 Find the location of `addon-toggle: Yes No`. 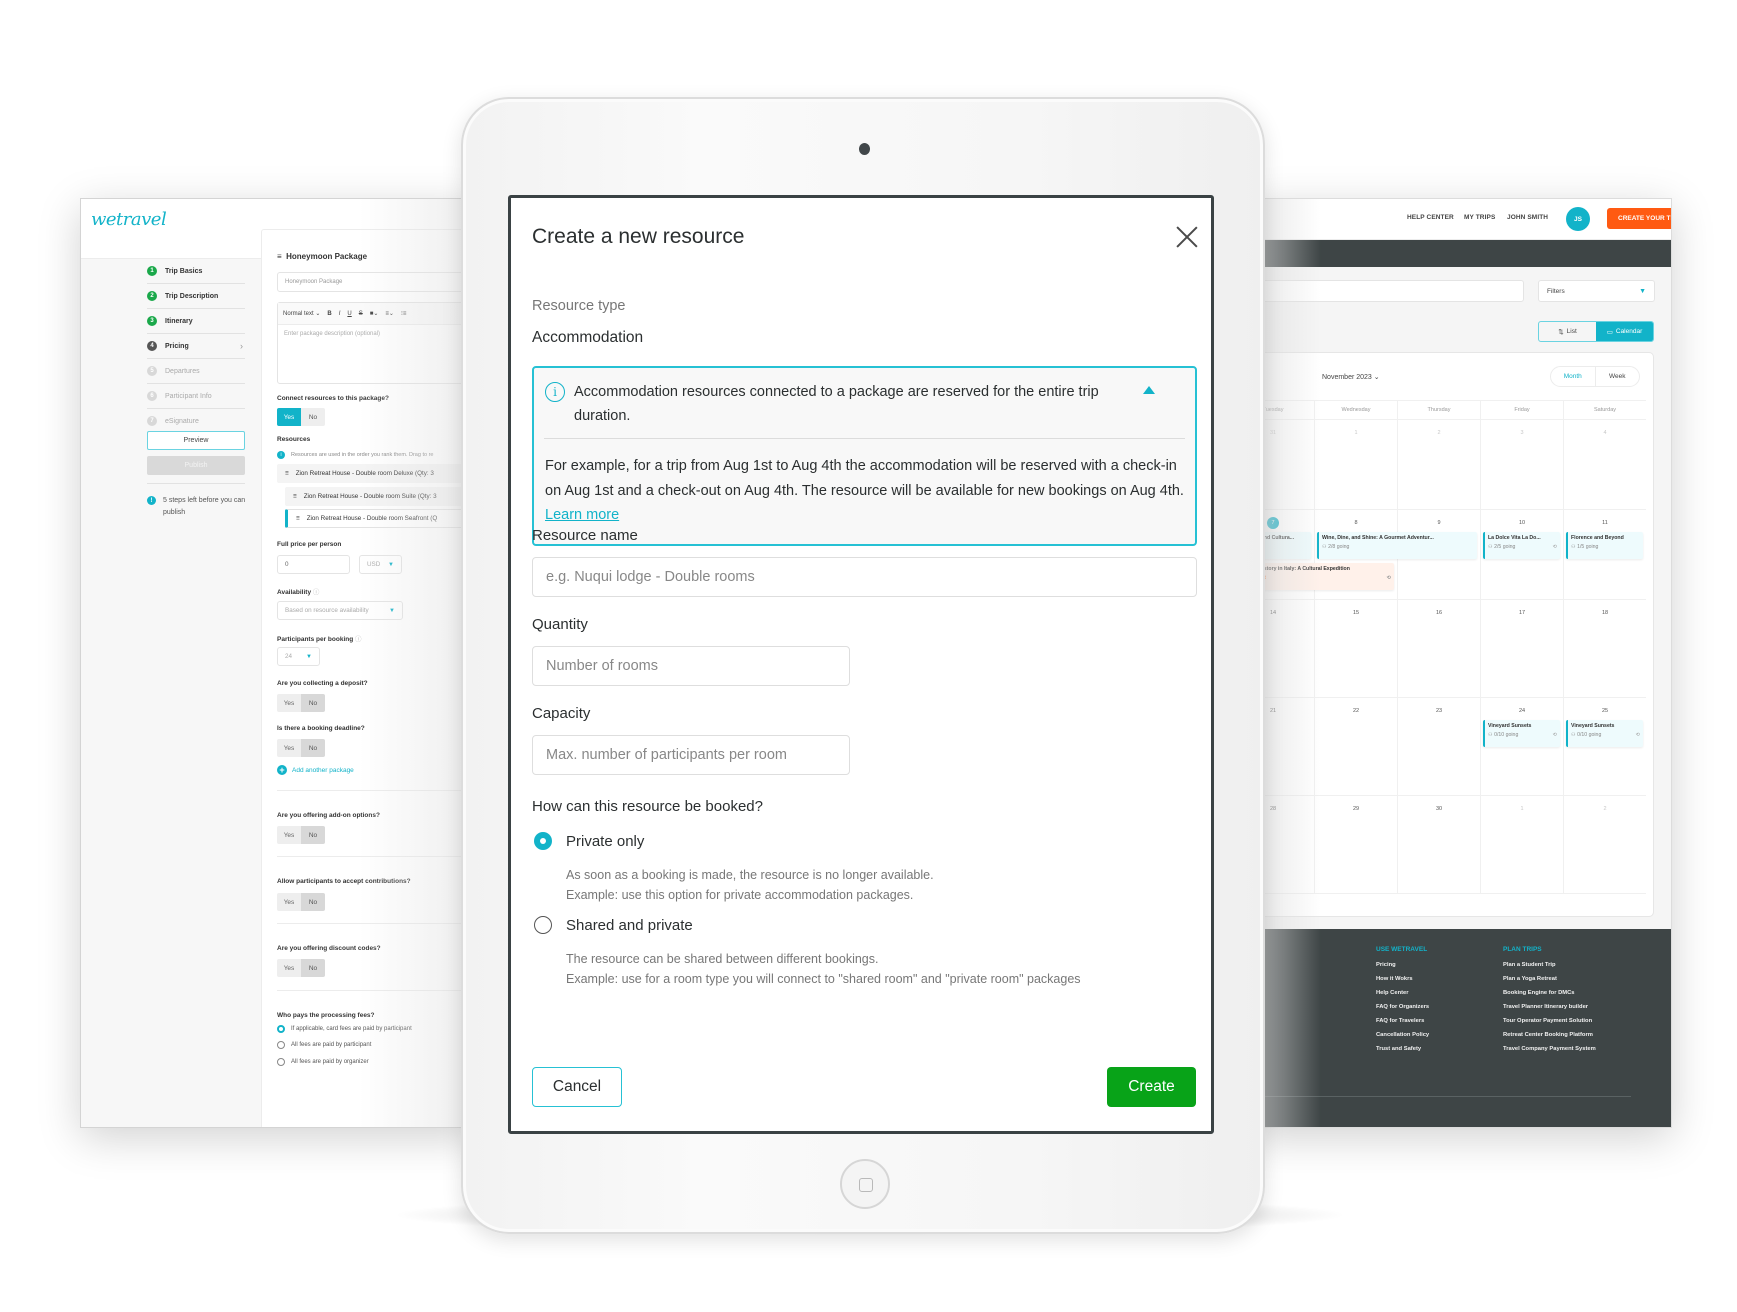

addon-toggle: Yes No is located at coordinates (301, 835).